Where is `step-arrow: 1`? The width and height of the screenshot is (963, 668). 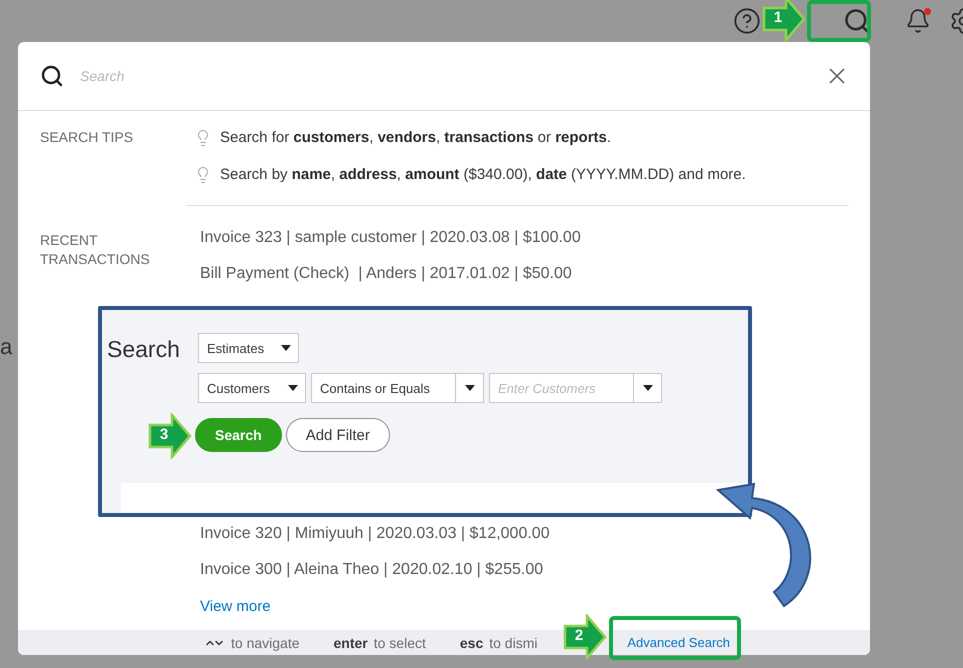 step-arrow: 1 is located at coordinates (784, 21).